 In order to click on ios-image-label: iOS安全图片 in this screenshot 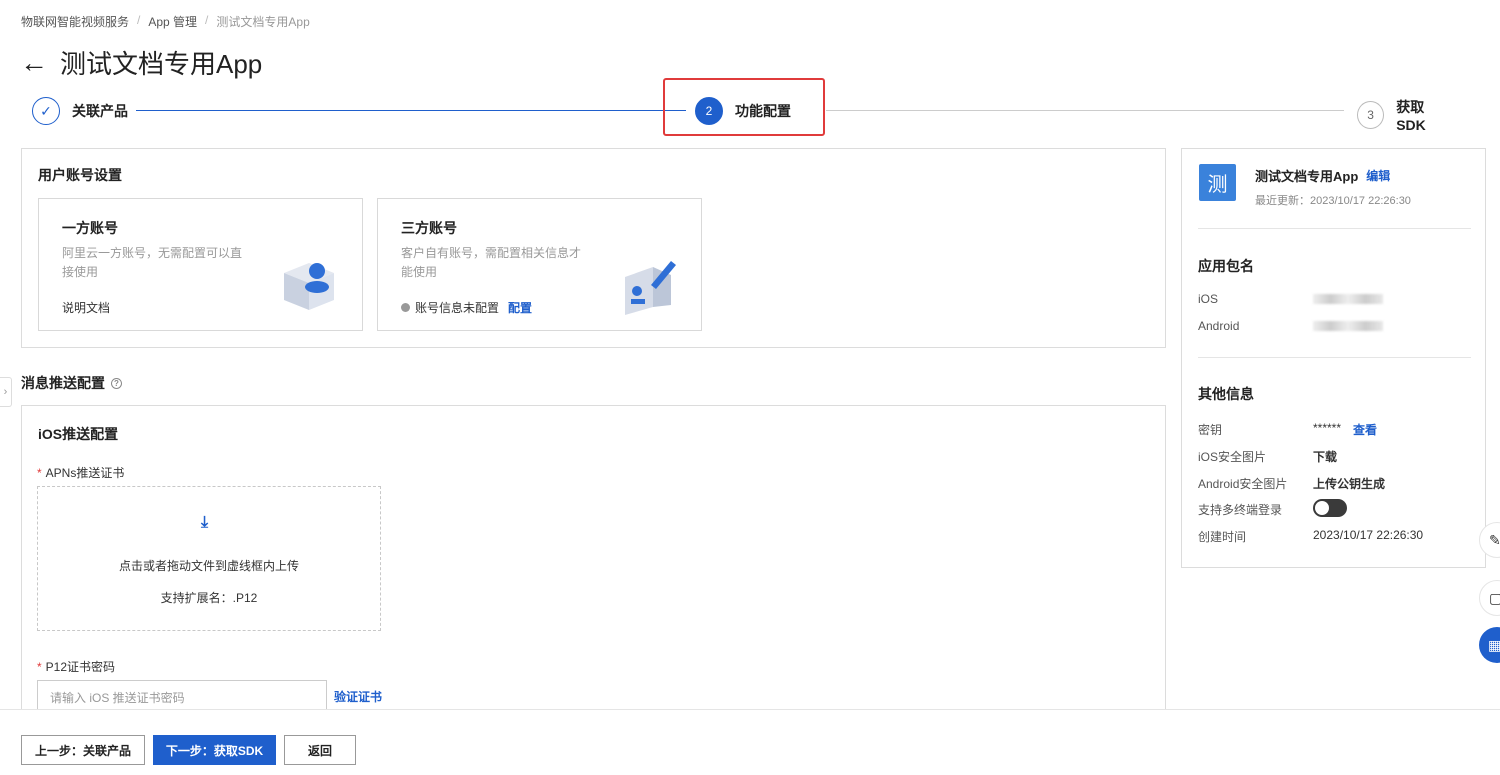, I will do `click(1232, 457)`.